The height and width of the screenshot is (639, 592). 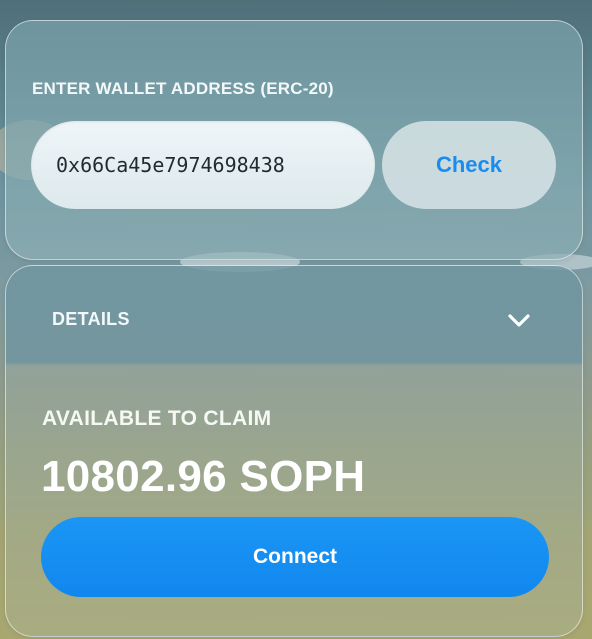 I want to click on check-button: Check, so click(x=469, y=165).